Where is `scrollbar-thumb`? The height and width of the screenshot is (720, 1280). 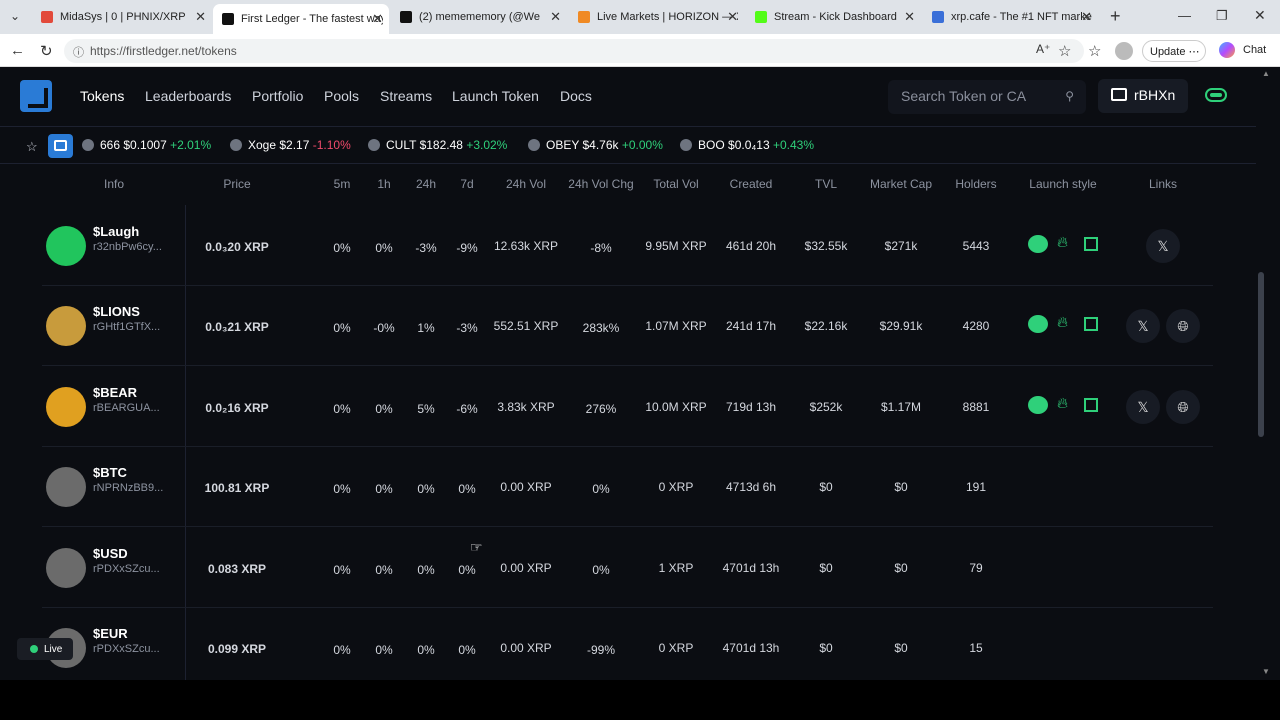
scrollbar-thumb is located at coordinates (1261, 354).